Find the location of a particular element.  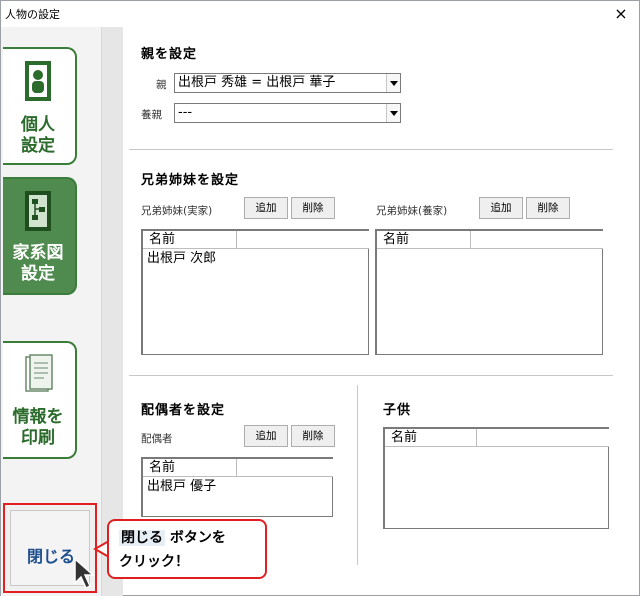

instruction-callout: 閉じる ボタンを クリック！ is located at coordinates (187, 549).